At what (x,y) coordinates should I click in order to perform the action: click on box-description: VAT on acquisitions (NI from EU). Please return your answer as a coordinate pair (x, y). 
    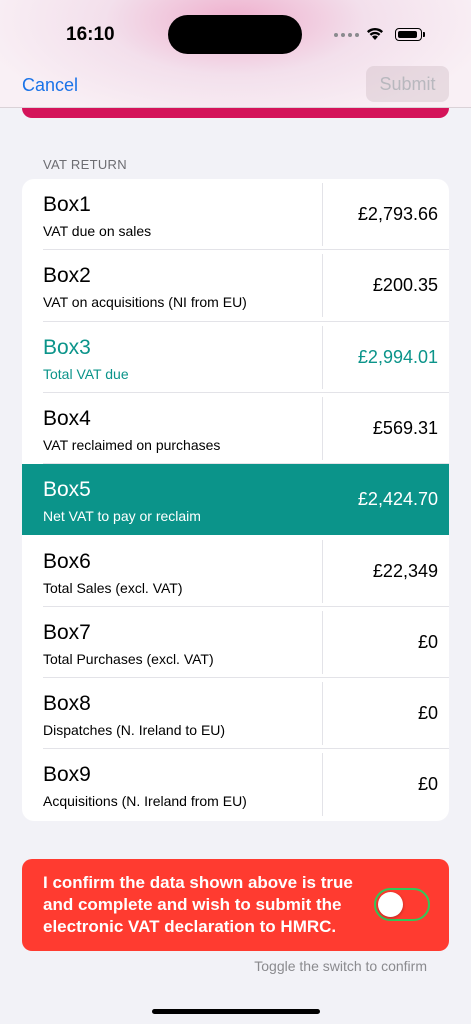
    Looking at the image, I should click on (145, 302).